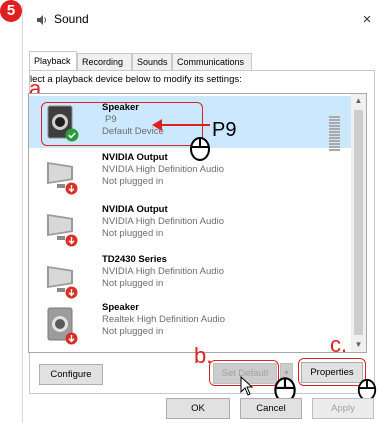  I want to click on title-bar: Sound ×, so click(200, 20).